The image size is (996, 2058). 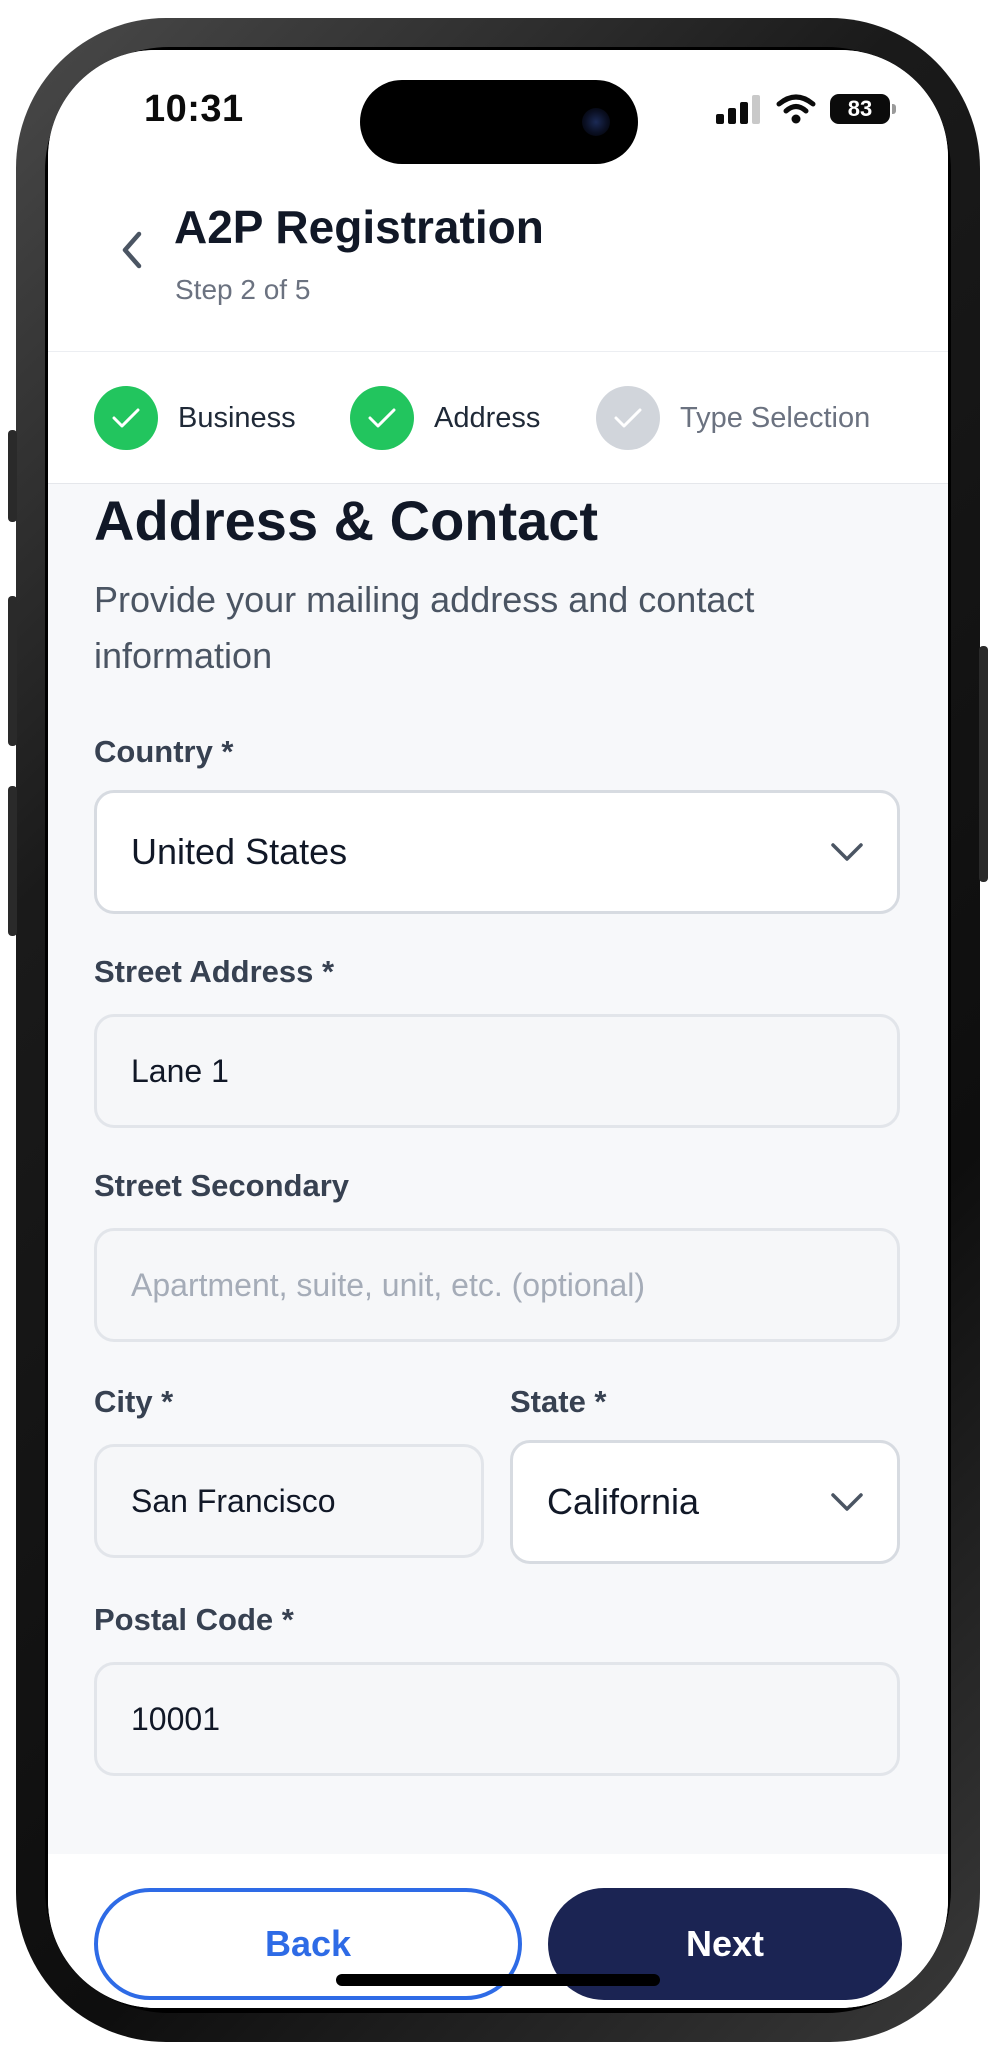 What do you see at coordinates (164, 751) in the screenshot?
I see `country-label: Country *` at bounding box center [164, 751].